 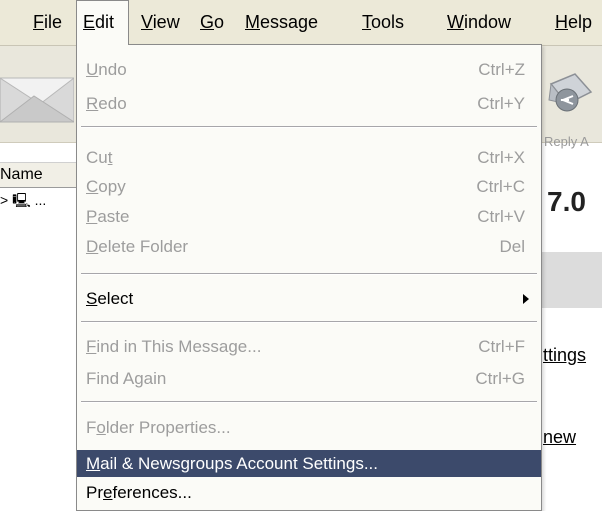 I want to click on menu-file: File, so click(x=47, y=22).